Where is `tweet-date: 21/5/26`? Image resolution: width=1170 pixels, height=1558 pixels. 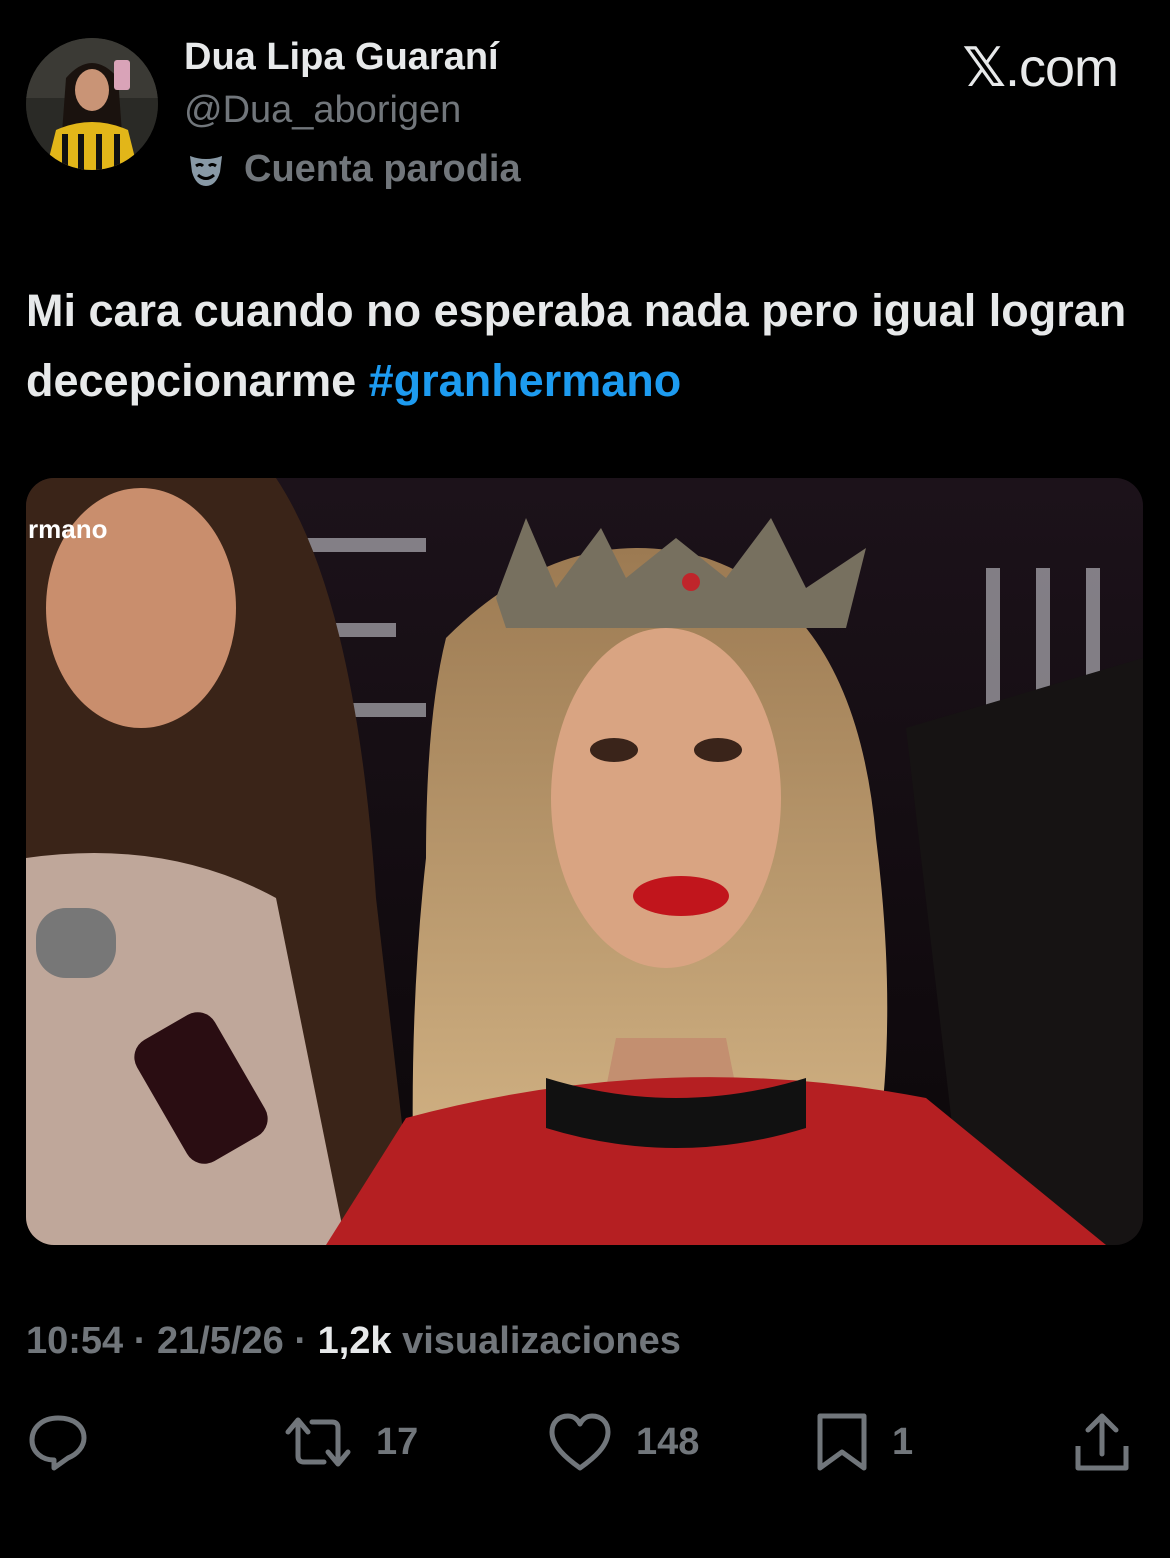 tweet-date: 21/5/26 is located at coordinates (220, 1341).